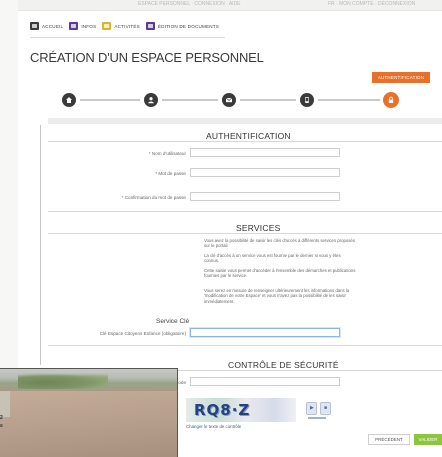 This screenshot has height=457, width=442. I want to click on nav-divider, so click(127, 37).